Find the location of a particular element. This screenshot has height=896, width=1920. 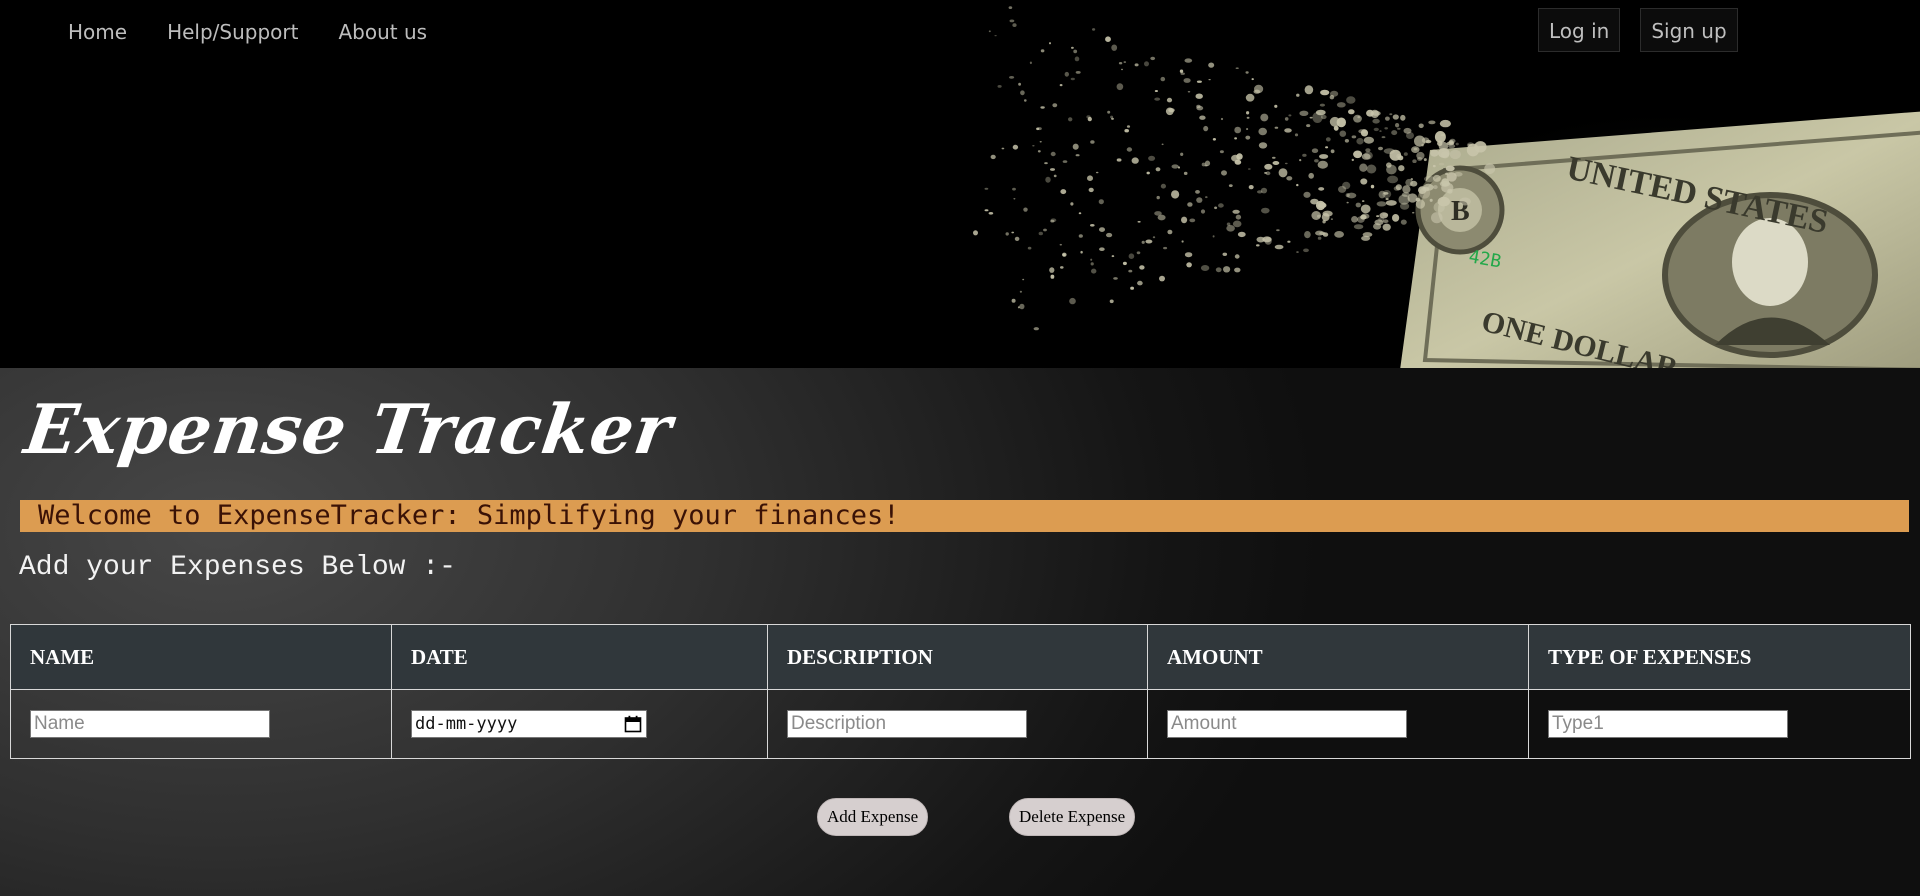

delete-expense-button: Delete Expense is located at coordinates (1072, 817).